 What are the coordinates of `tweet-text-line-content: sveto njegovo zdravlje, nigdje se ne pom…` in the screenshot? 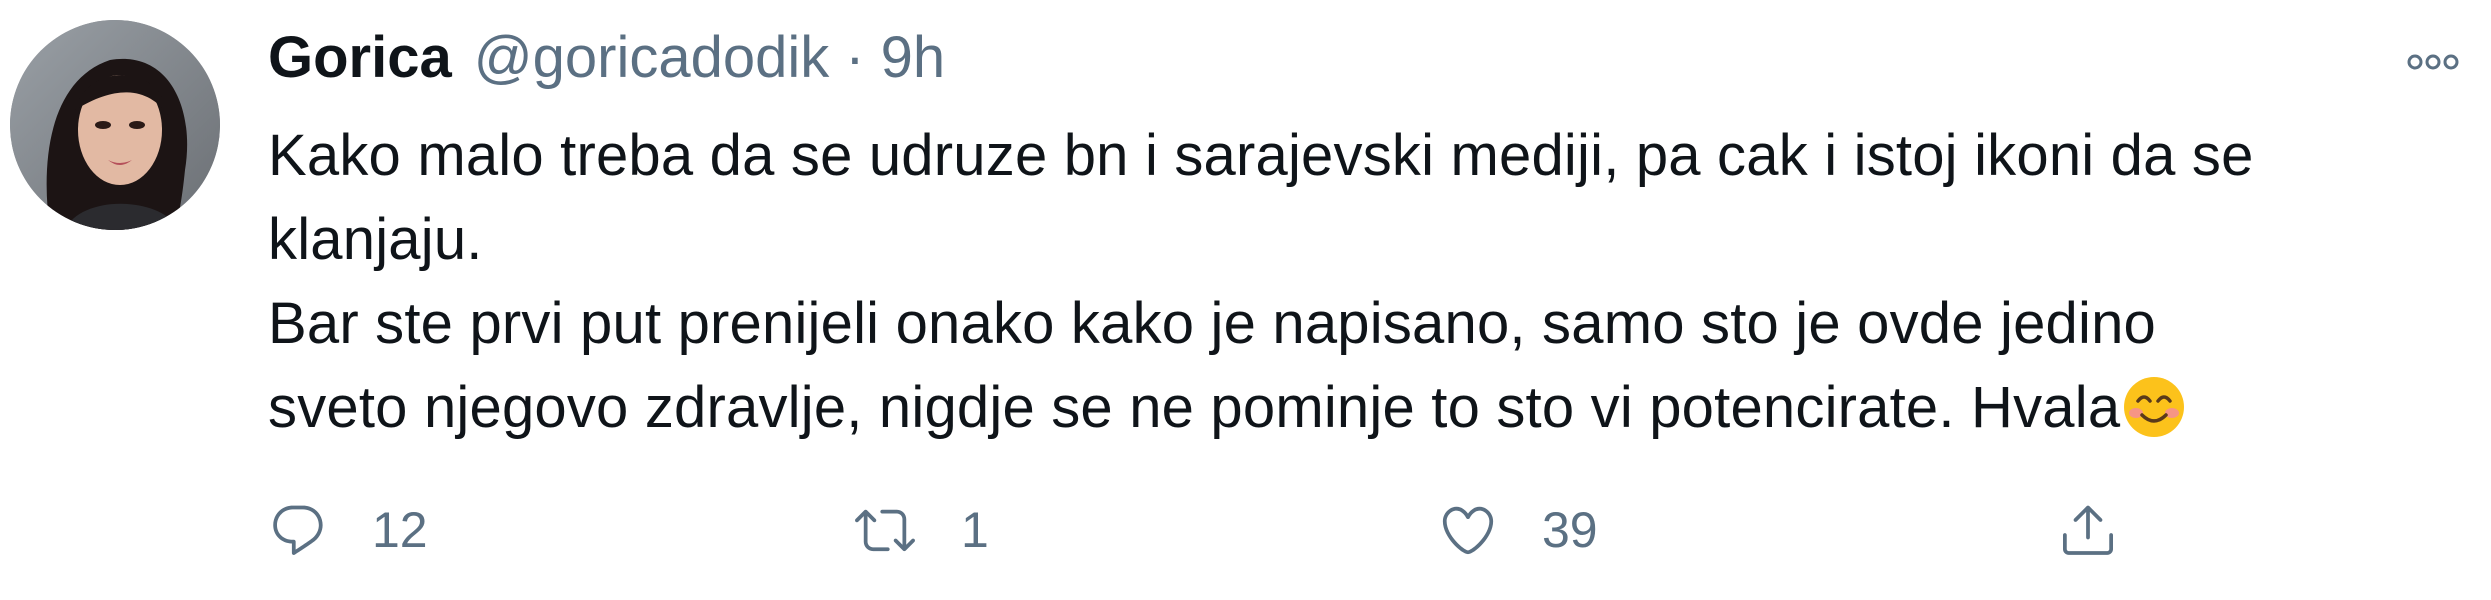 It's located at (1194, 407).